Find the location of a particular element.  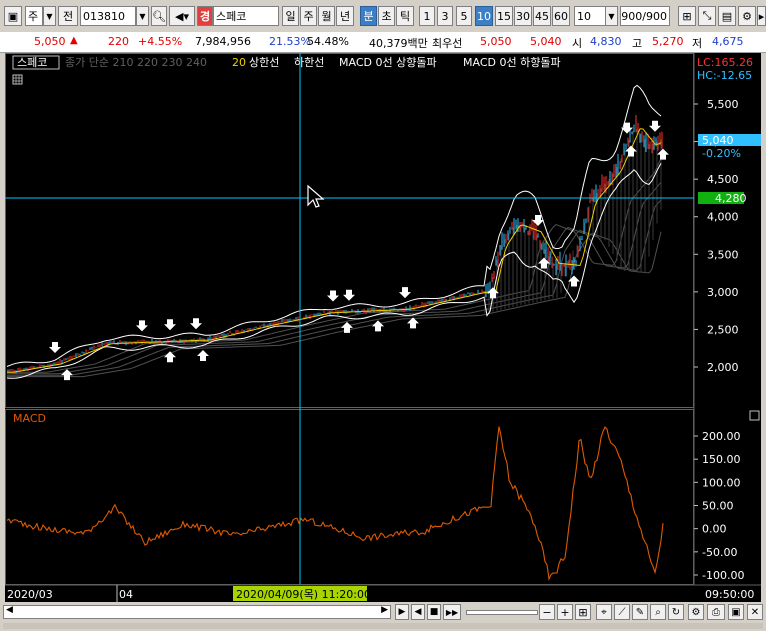

market-type-button: 전 is located at coordinates (68, 16).